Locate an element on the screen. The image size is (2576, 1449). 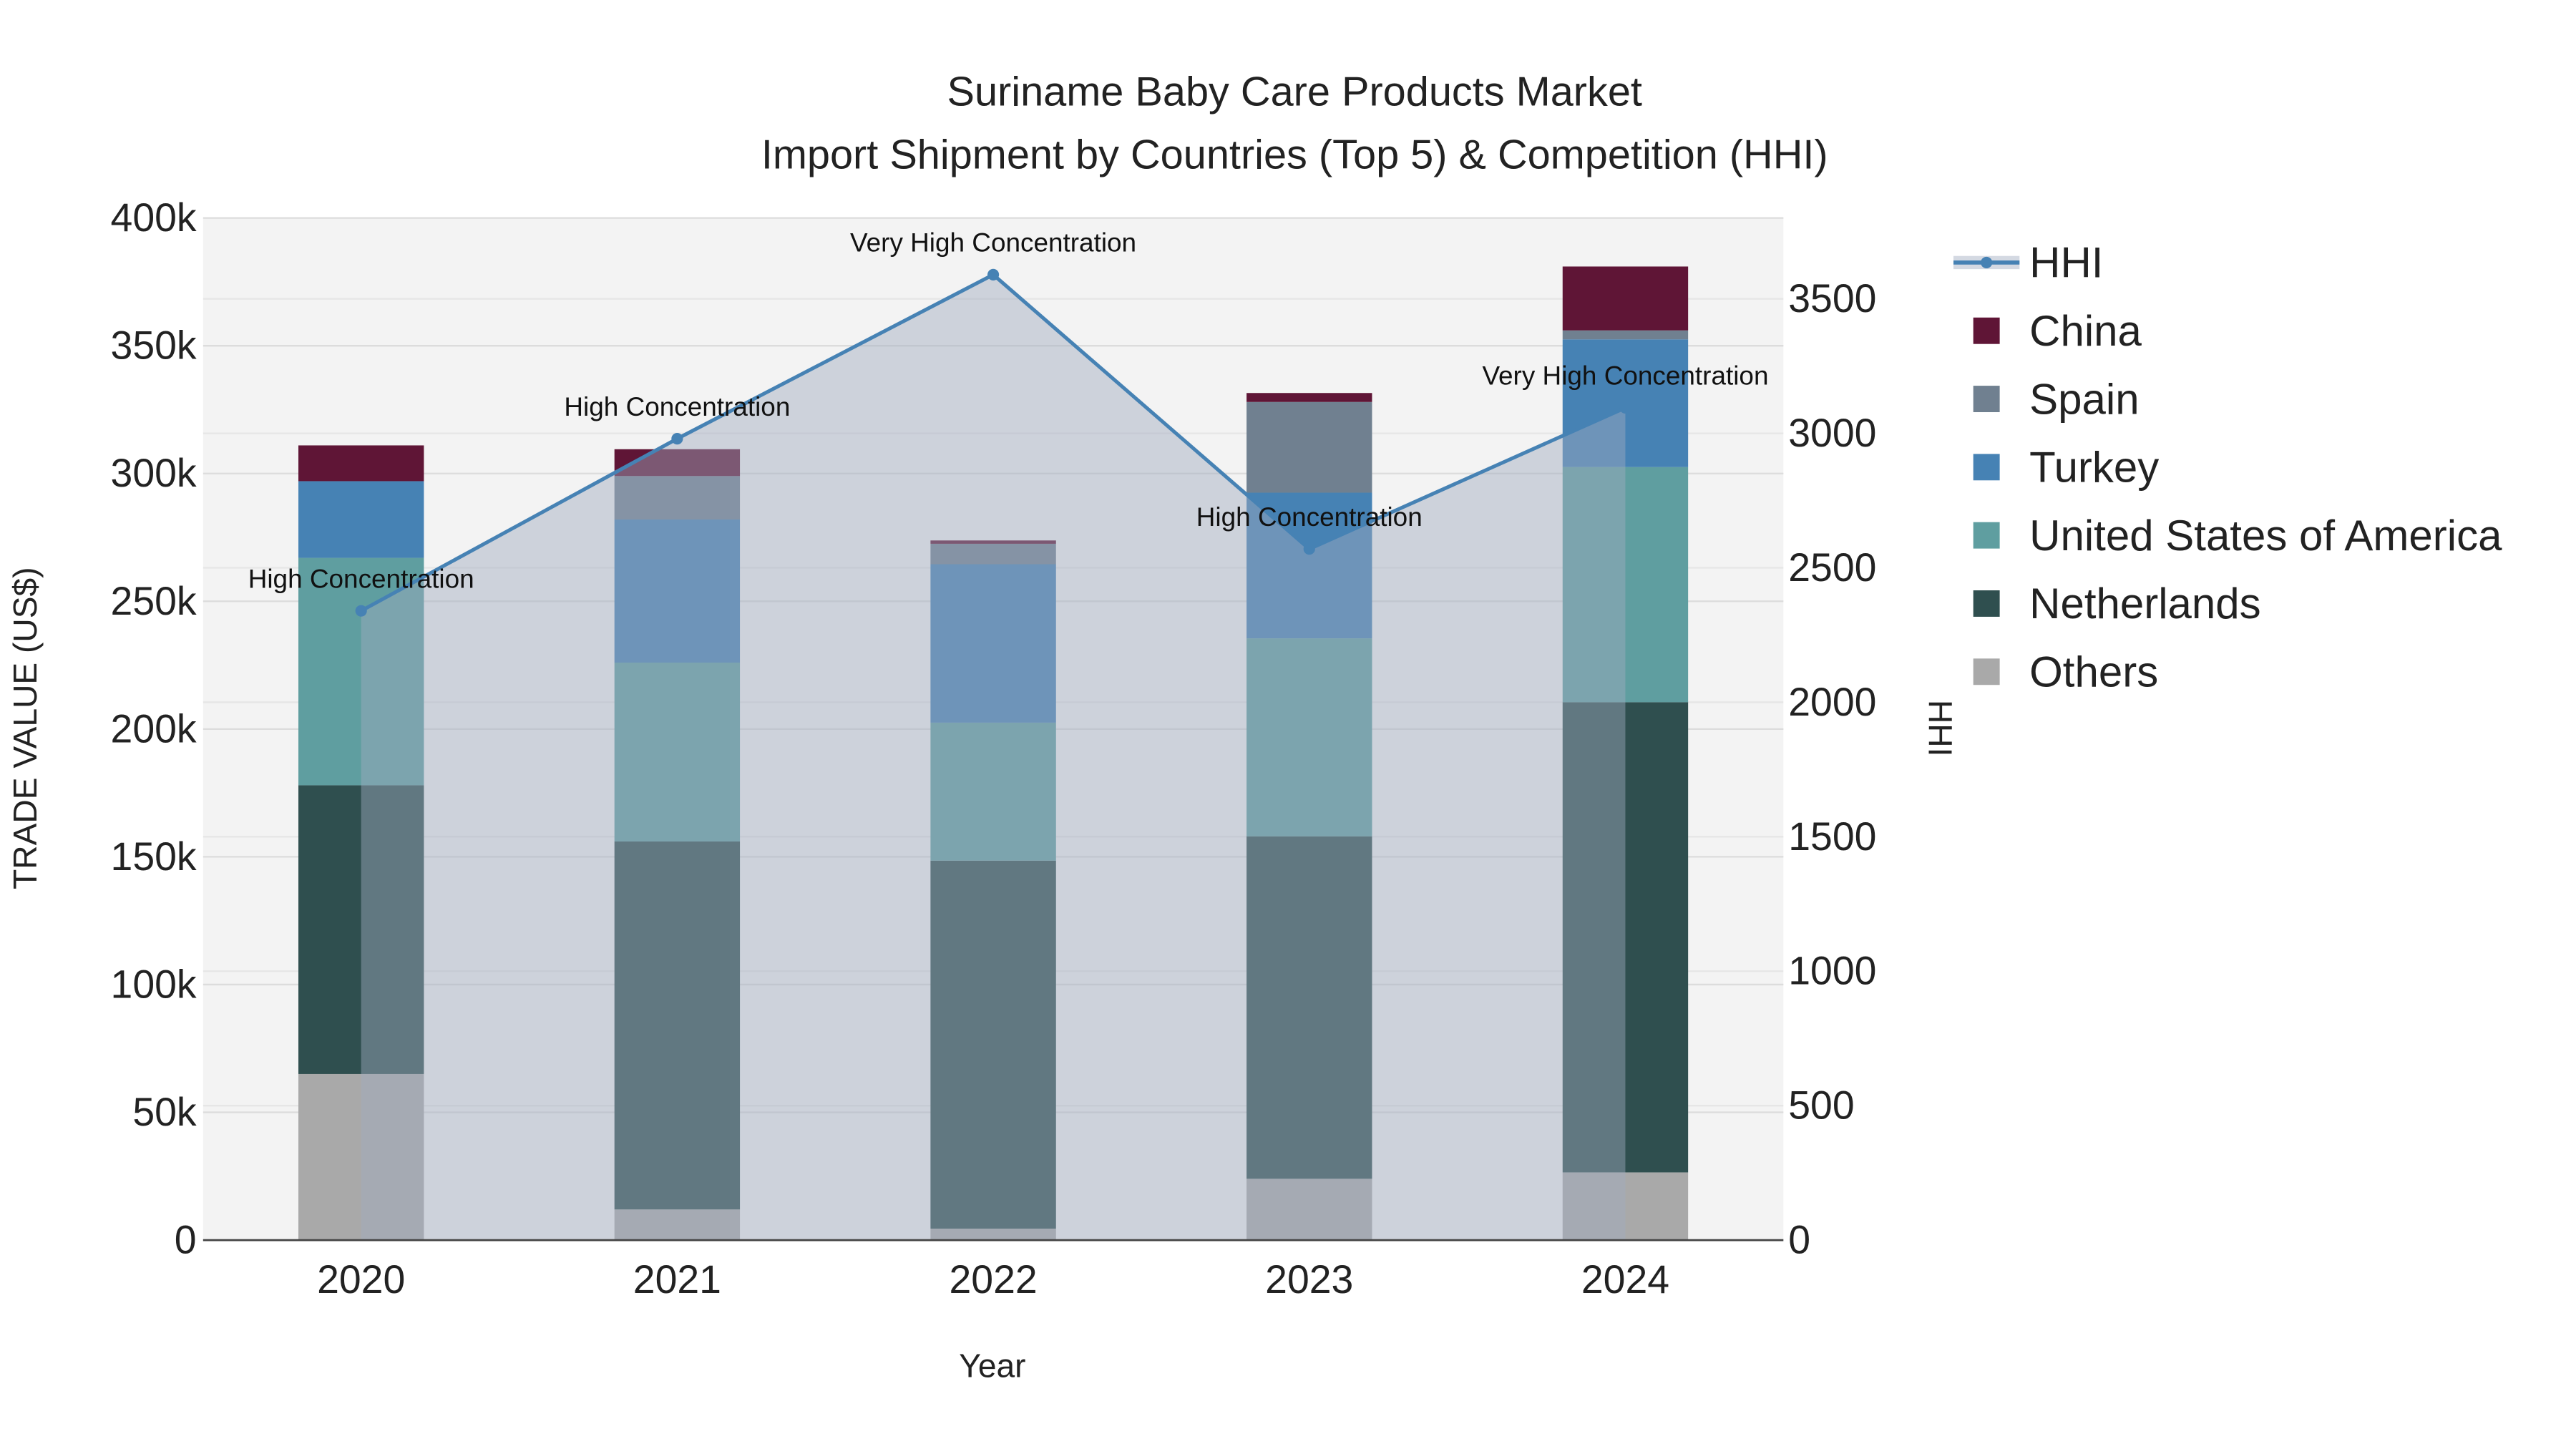
y2-tick-label: 2500 is located at coordinates (1832, 567).